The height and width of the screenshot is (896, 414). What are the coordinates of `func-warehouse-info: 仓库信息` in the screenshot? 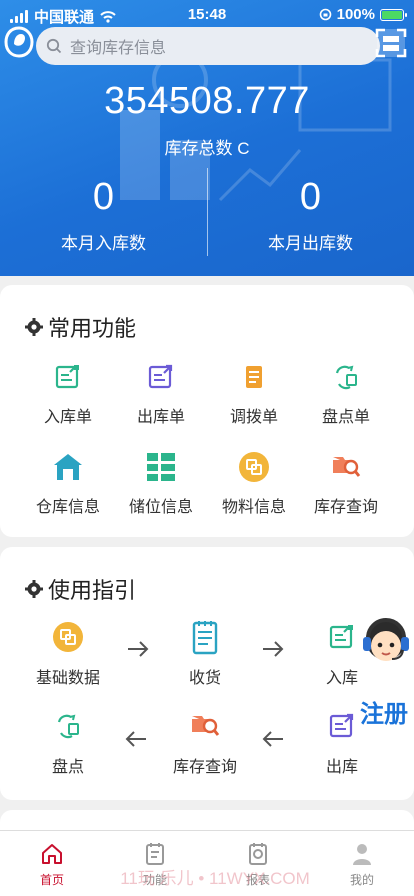 It's located at (68, 484).